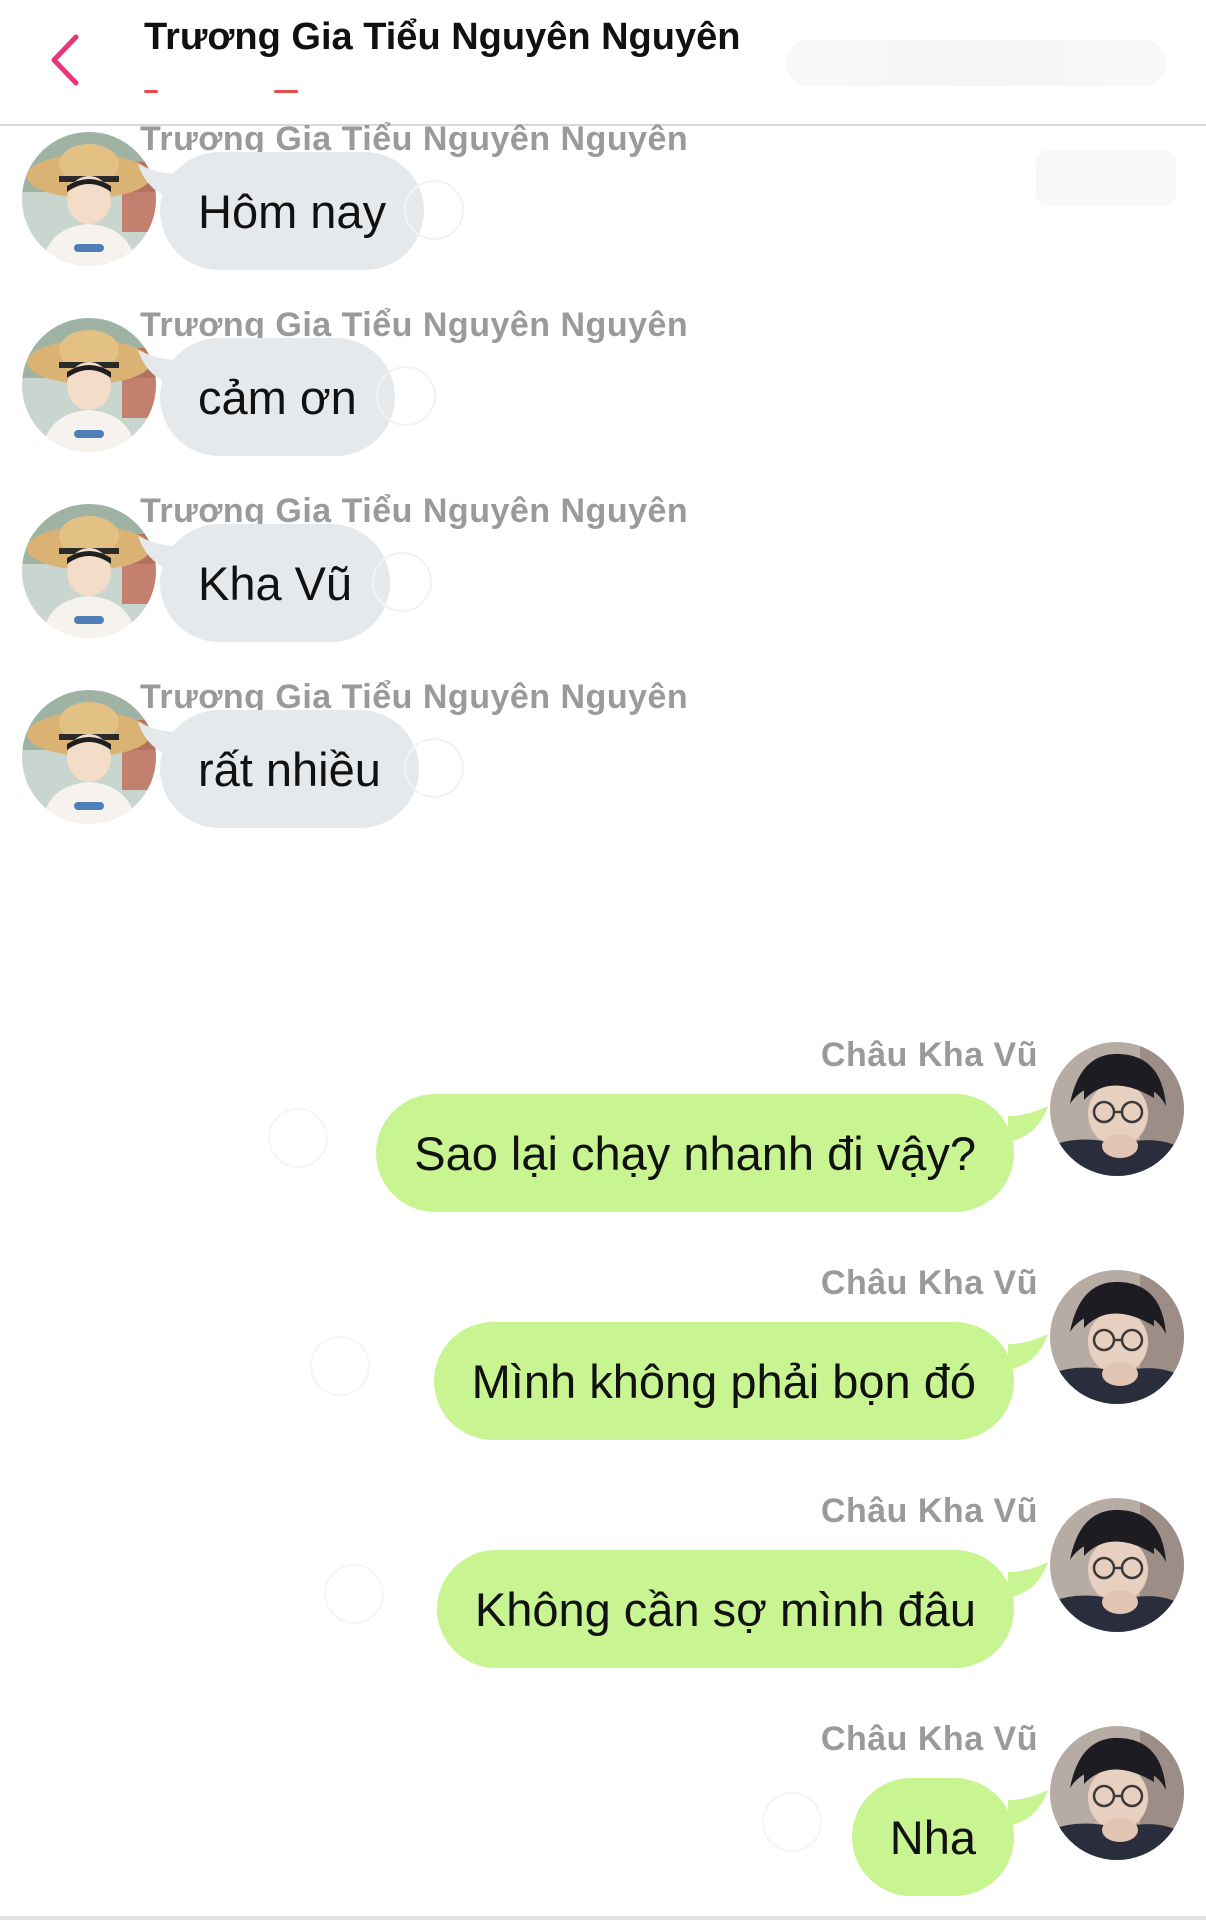 The width and height of the screenshot is (1206, 1920). Describe the element at coordinates (725, 1609) in the screenshot. I see `message-bubble: Không cần sợ mình đâu` at that location.